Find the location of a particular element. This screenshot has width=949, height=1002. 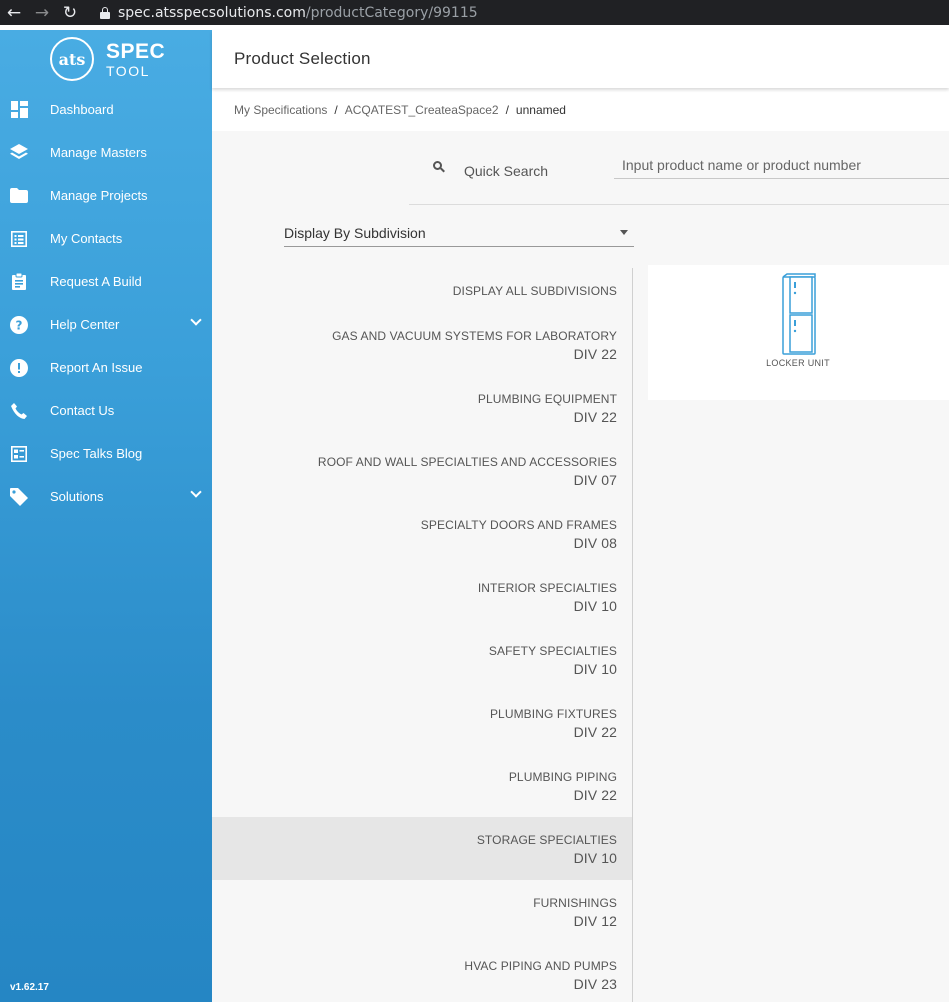

subdivision-div: DIV 23 is located at coordinates (595, 984).